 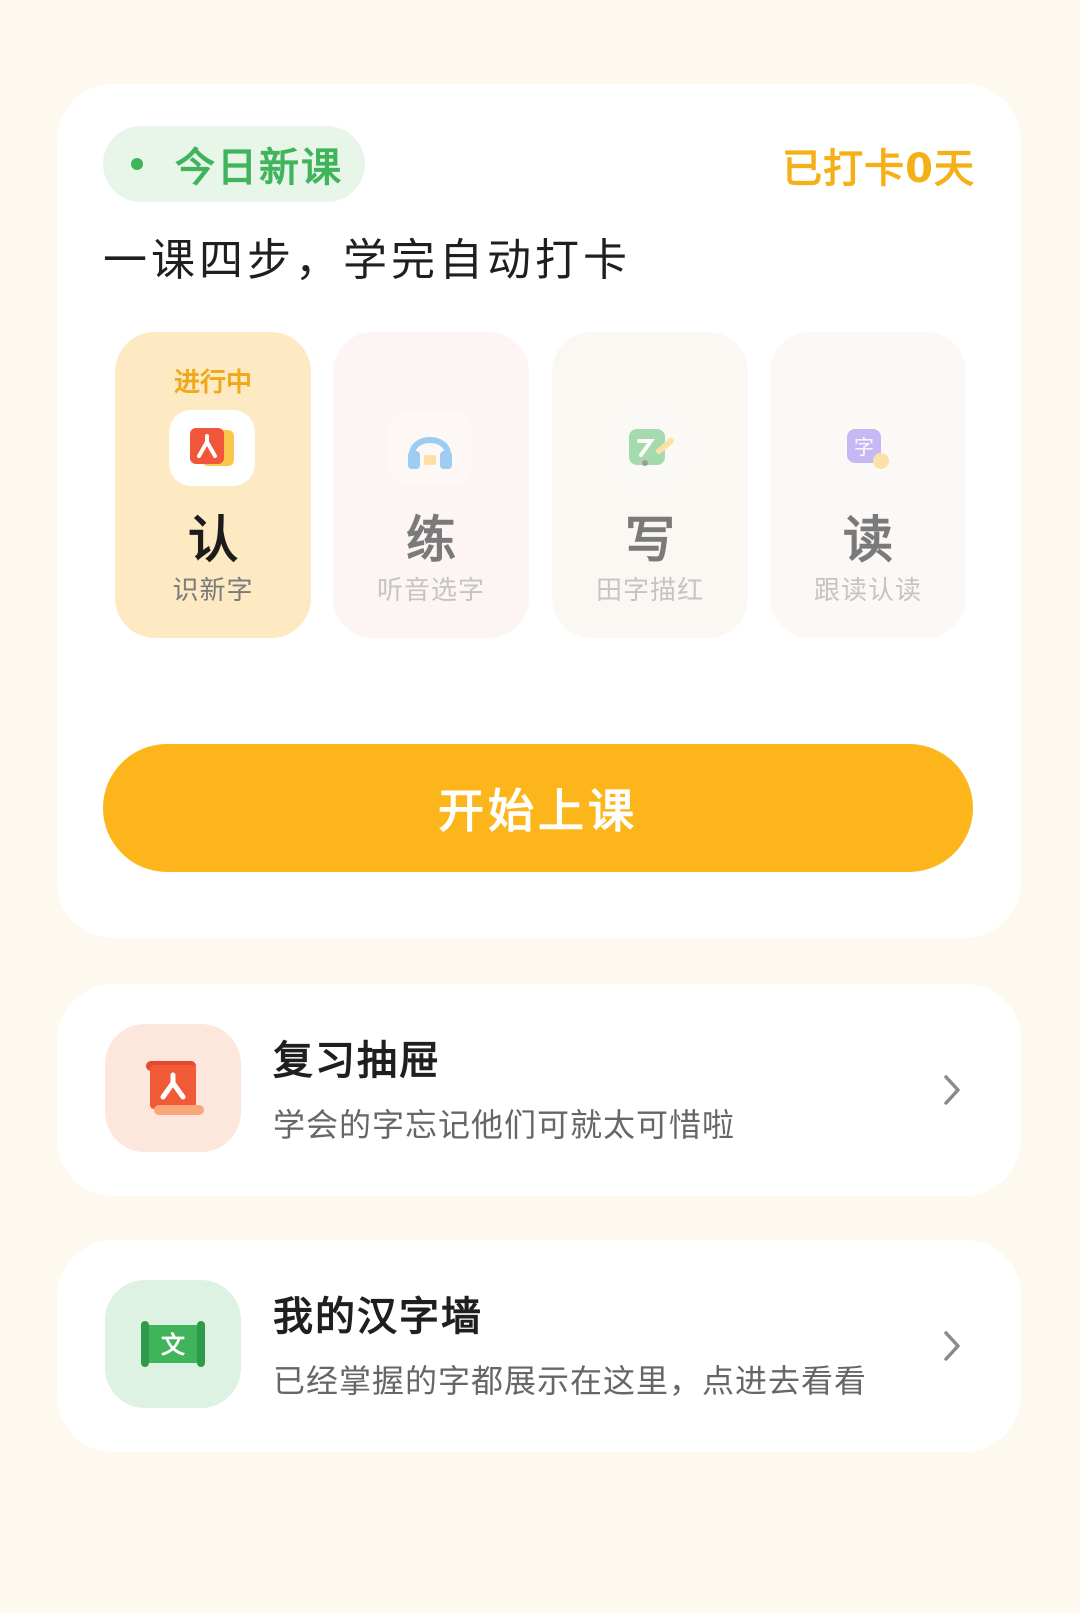 I want to click on review-drawer-title: 复习抽屉, so click(x=357, y=1061).